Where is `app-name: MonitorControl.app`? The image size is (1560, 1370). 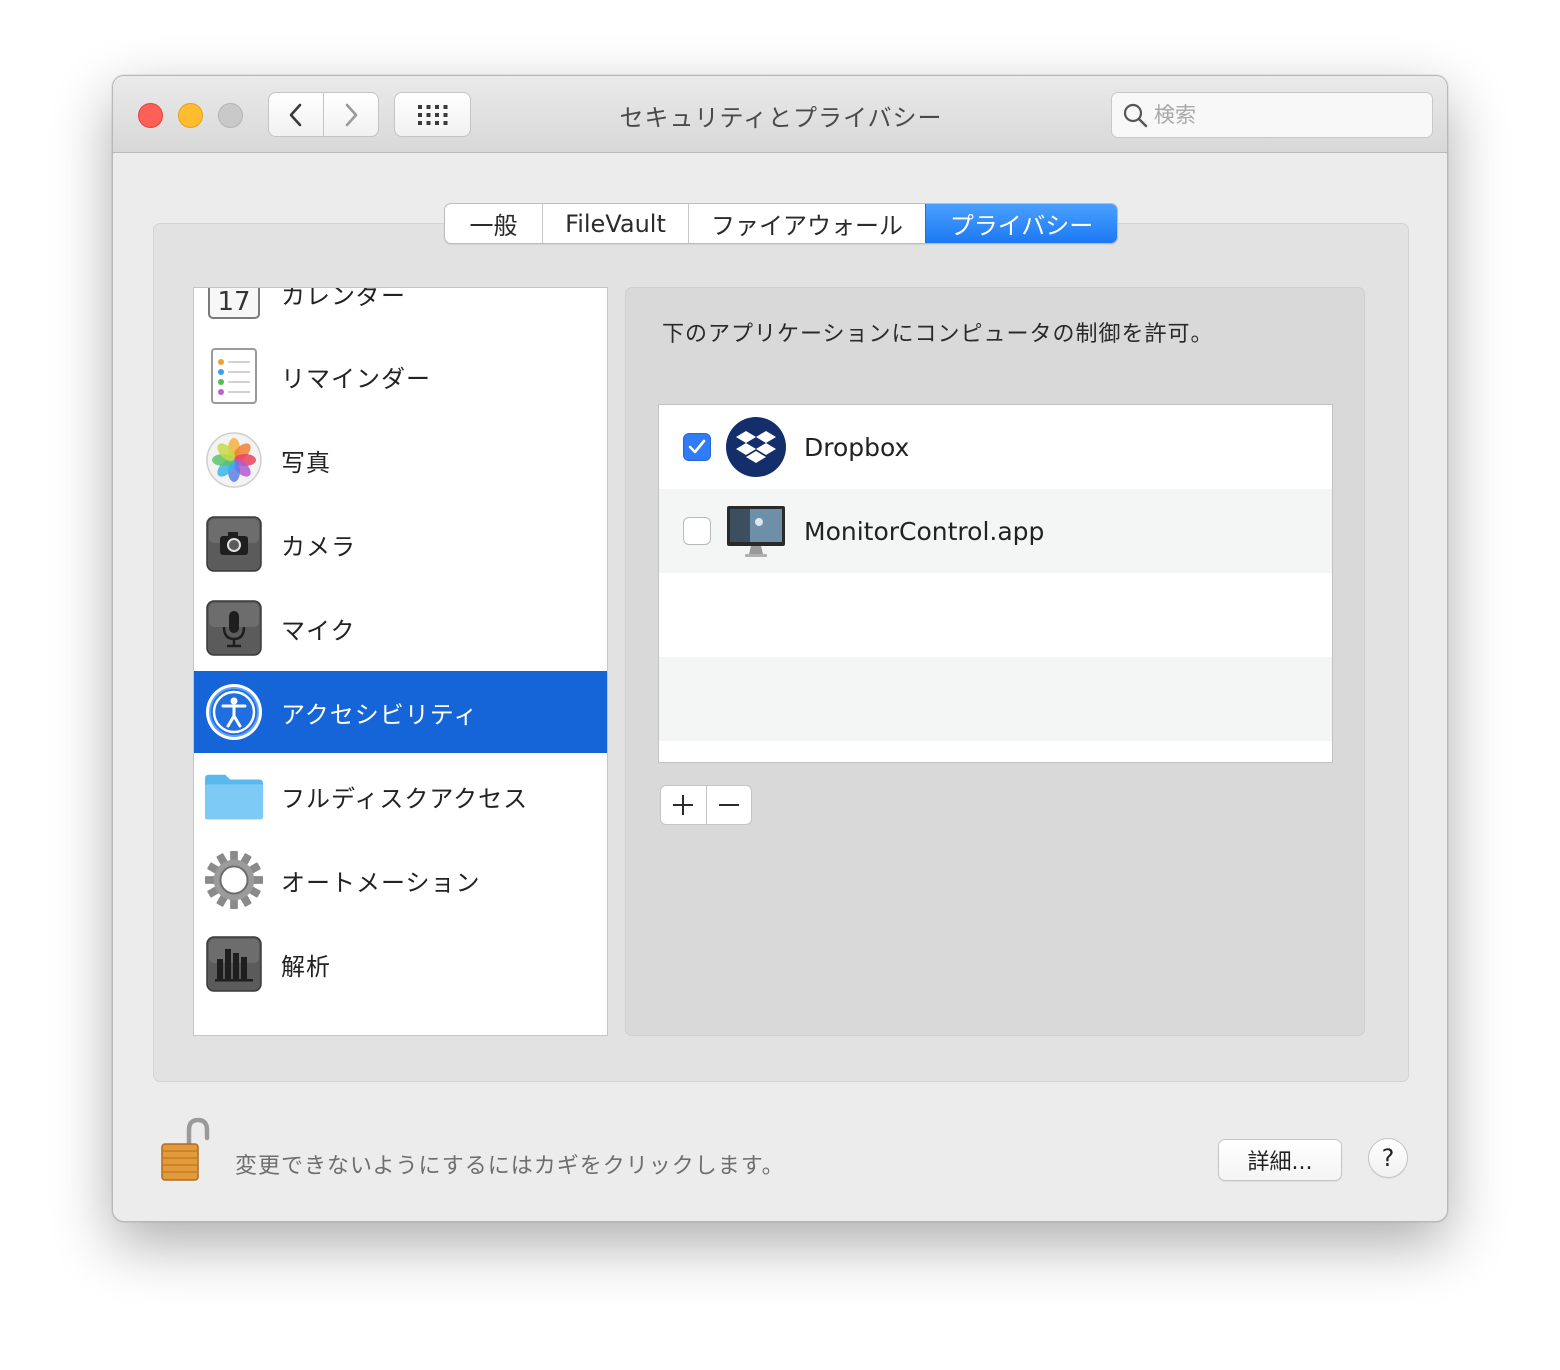 app-name: MonitorControl.app is located at coordinates (924, 531).